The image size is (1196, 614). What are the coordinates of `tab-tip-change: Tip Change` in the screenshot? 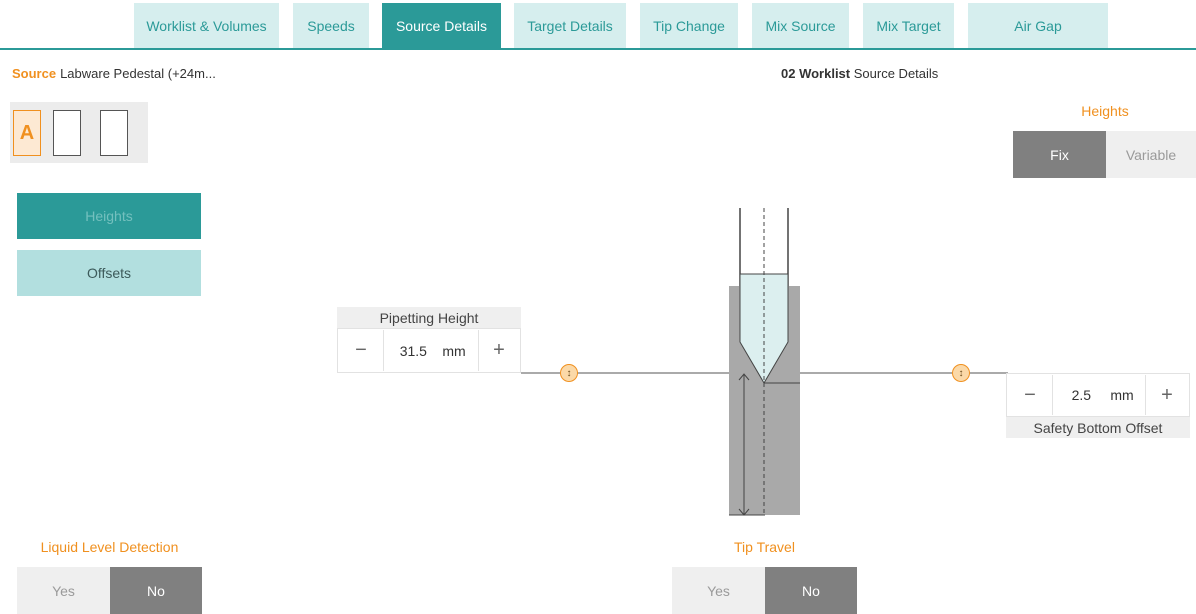 It's located at (689, 25).